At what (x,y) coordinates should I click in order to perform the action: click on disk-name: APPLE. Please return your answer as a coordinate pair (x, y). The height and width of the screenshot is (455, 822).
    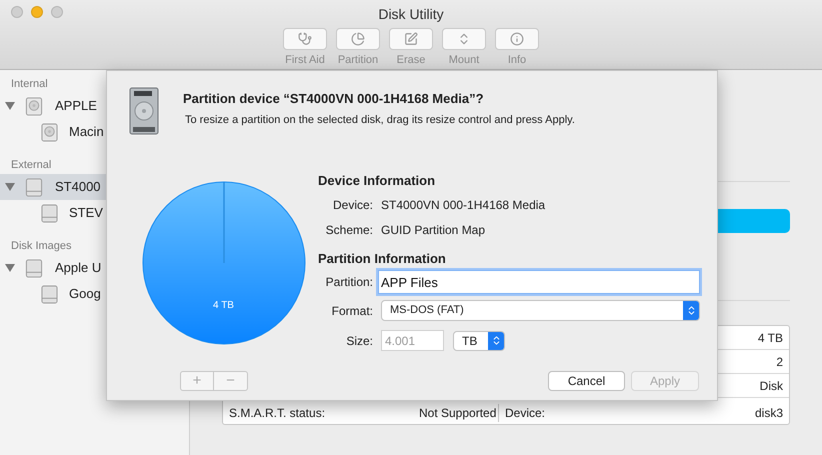
    Looking at the image, I should click on (76, 106).